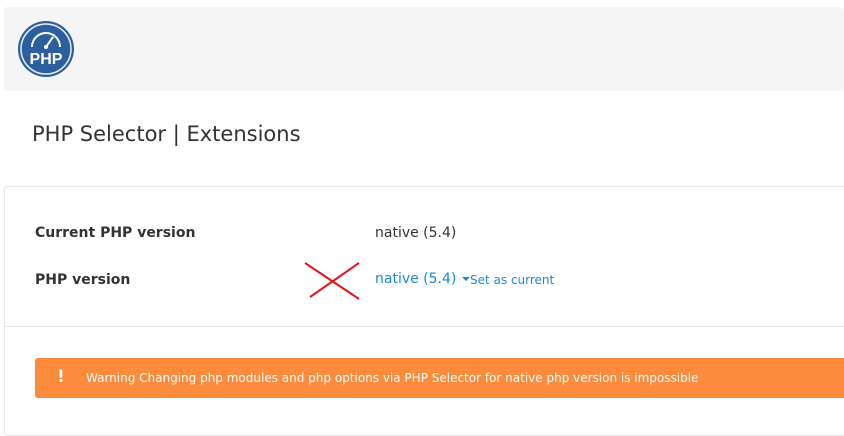 The height and width of the screenshot is (436, 844). Describe the element at coordinates (61, 377) in the screenshot. I see `exclamation-icon: !` at that location.